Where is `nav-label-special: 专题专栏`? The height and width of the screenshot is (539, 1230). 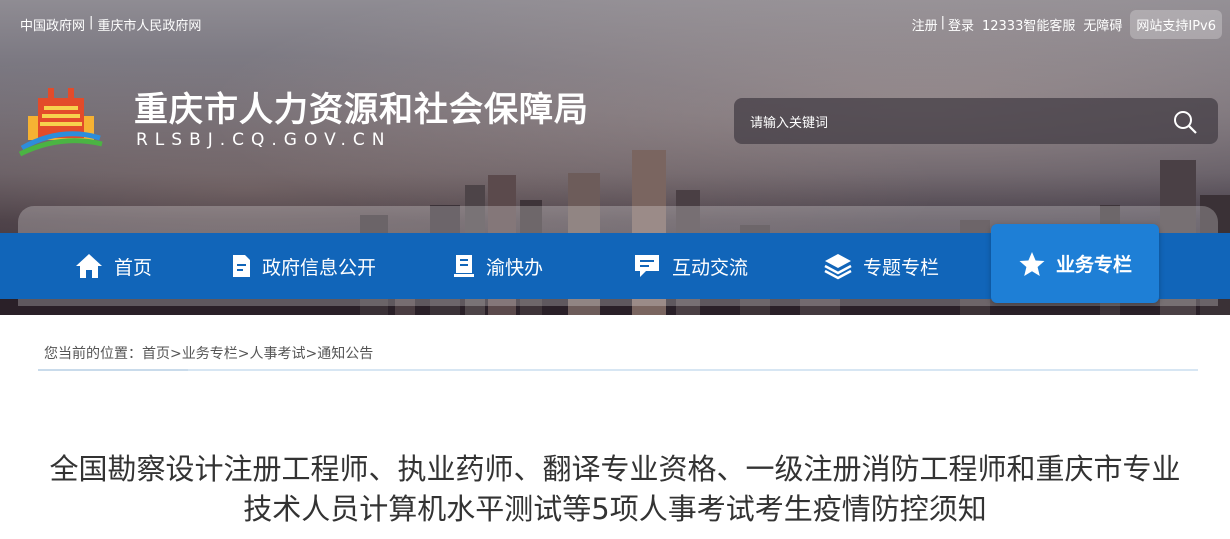 nav-label-special: 专题专栏 is located at coordinates (901, 267).